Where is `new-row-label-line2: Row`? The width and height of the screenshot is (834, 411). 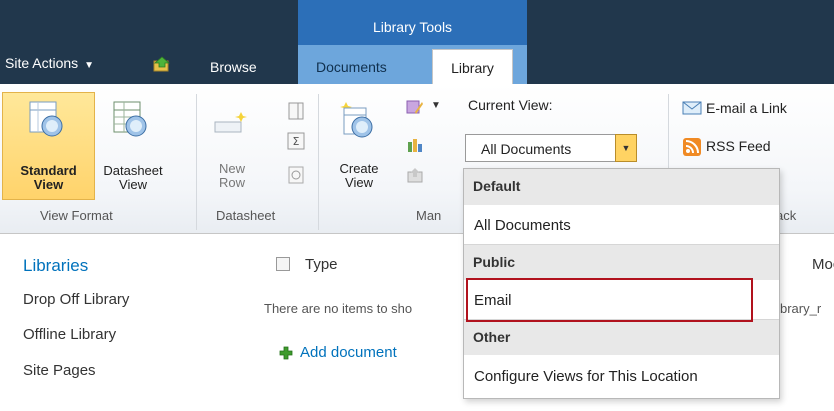
new-row-label-line2: Row is located at coordinates (231, 182).